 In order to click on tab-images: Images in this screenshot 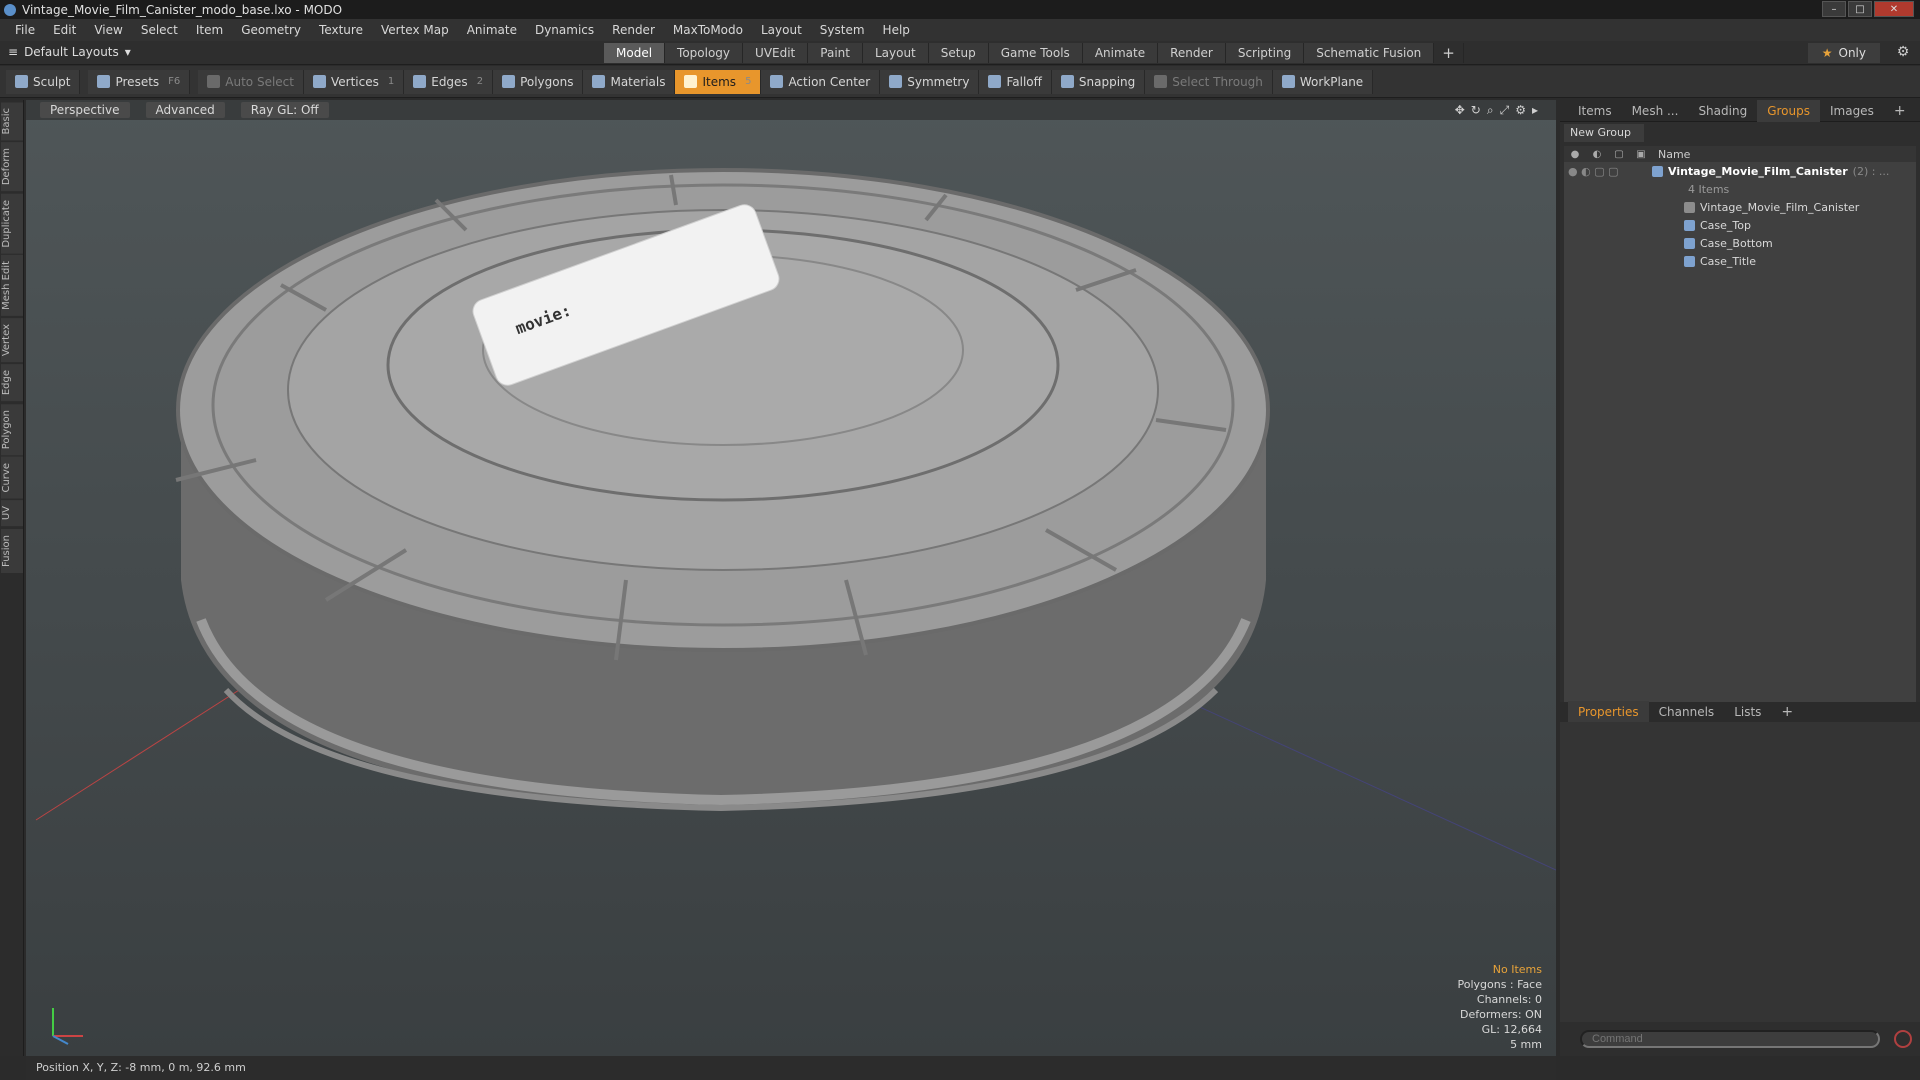, I will do `click(1852, 111)`.